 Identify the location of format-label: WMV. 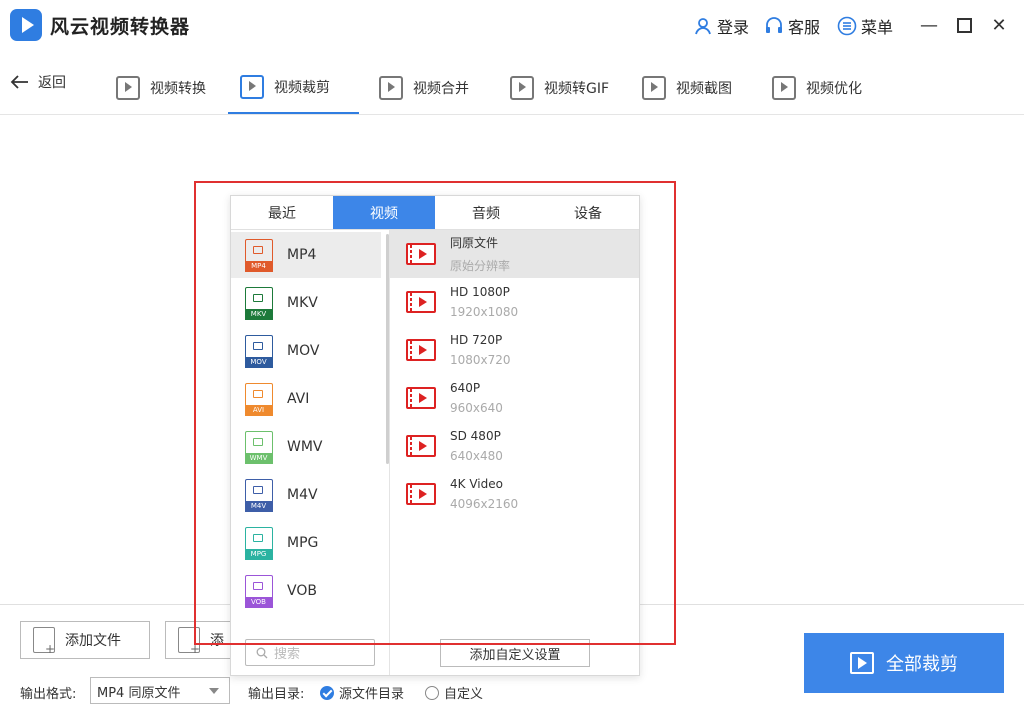
(305, 447).